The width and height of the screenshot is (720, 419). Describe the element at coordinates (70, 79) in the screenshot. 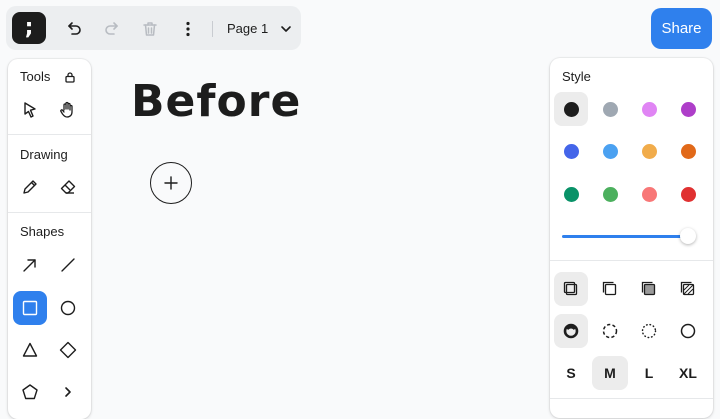

I see `lock-icon` at that location.